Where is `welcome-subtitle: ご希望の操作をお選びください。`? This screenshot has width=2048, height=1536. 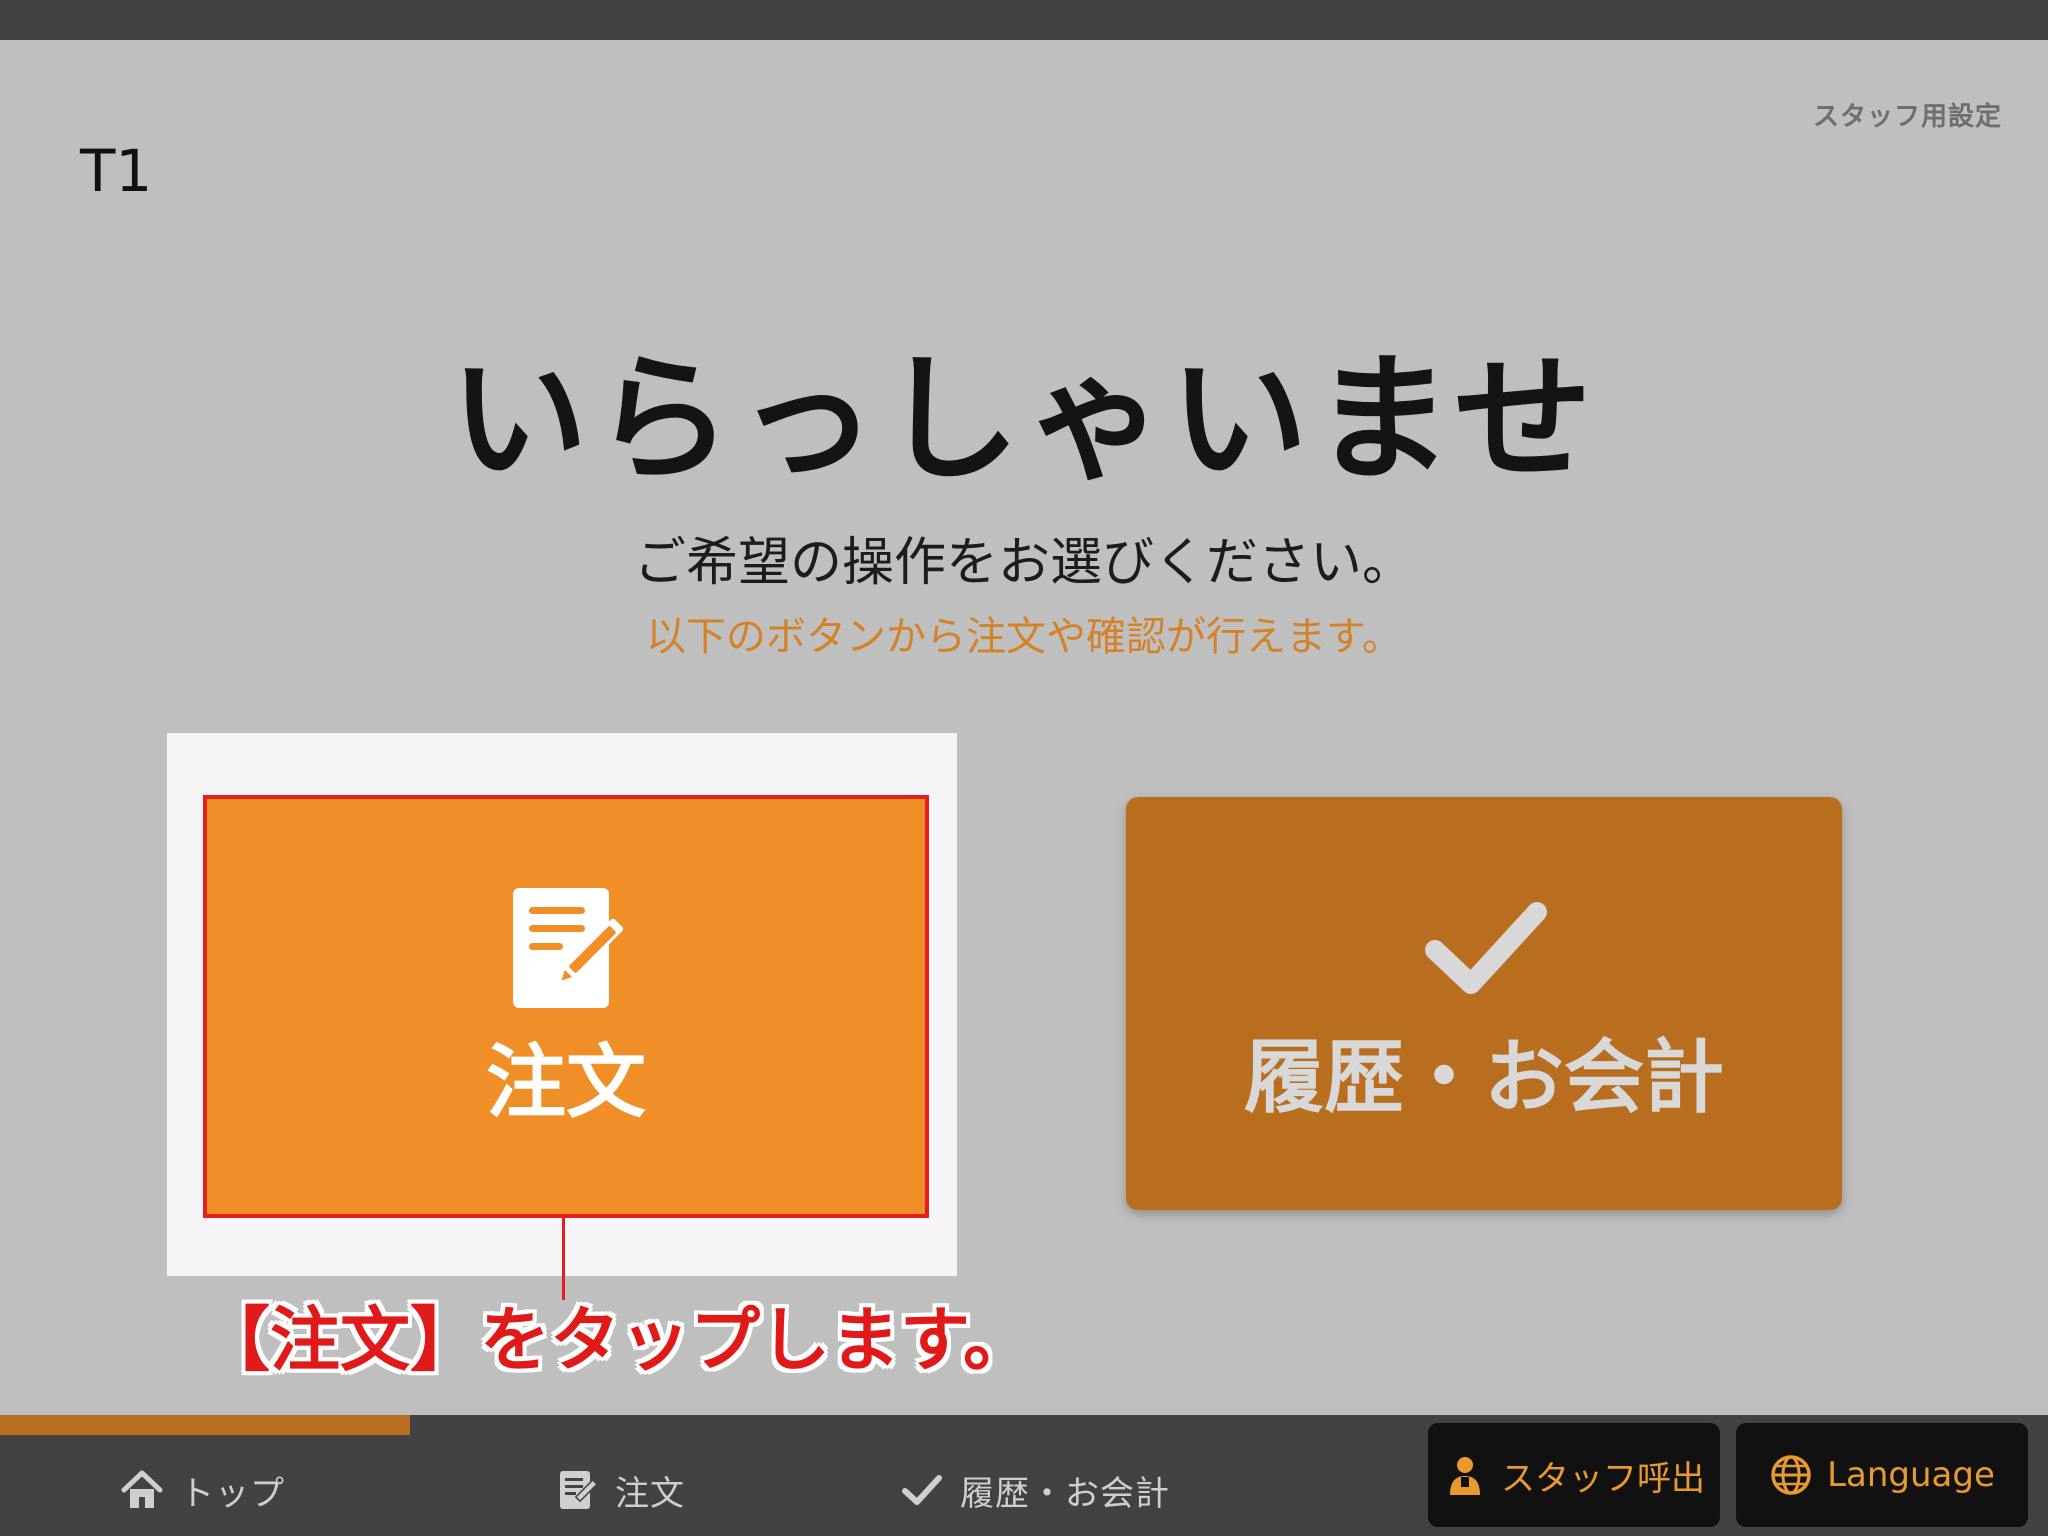
welcome-subtitle: ご希望の操作をお選びください。 is located at coordinates (1023, 563).